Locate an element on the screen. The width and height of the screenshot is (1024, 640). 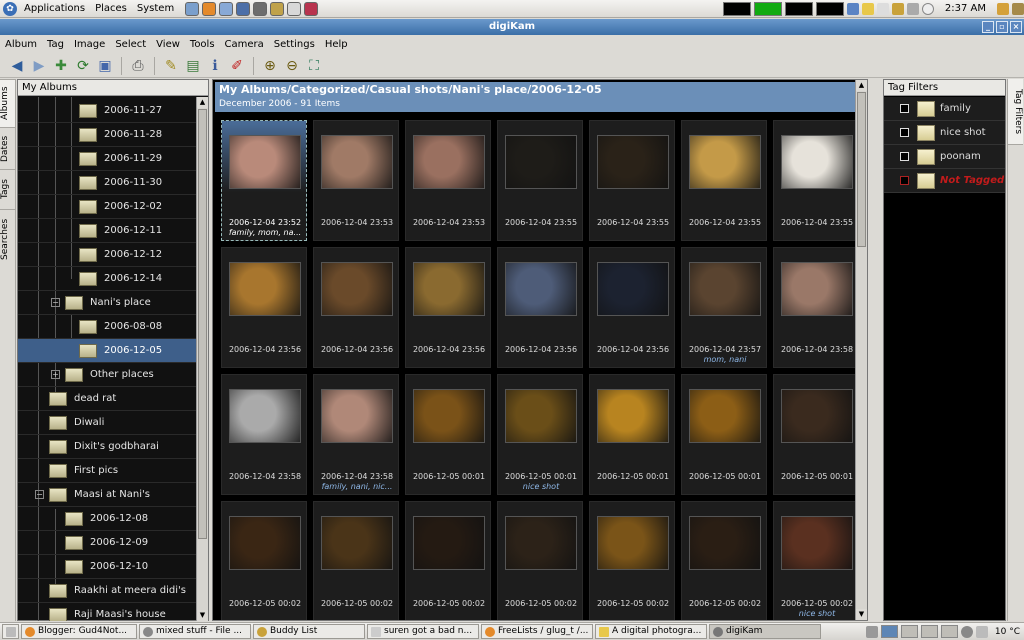
taskbar-item: Buddy List is located at coordinates (309, 631).